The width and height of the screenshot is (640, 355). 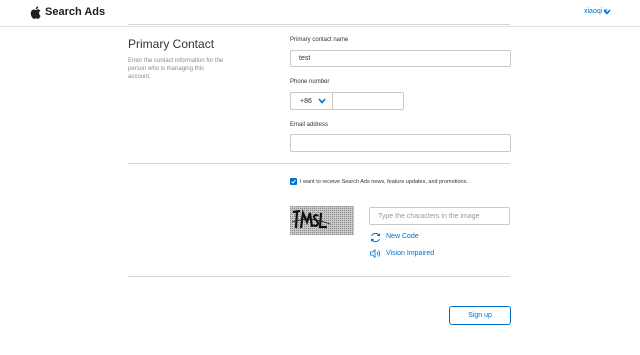 I want to click on phone-label: Phone number, so click(x=310, y=82).